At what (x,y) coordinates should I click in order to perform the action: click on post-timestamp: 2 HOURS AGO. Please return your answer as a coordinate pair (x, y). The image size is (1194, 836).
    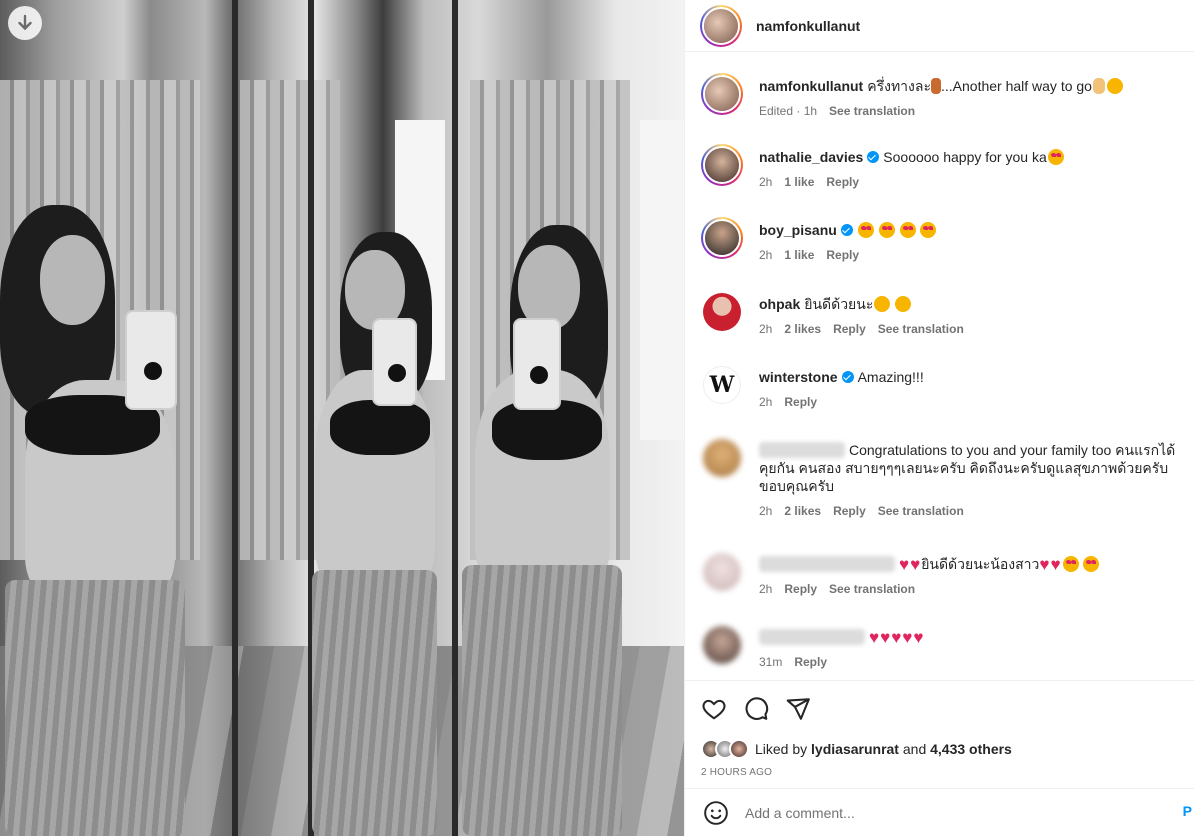
    Looking at the image, I should click on (939, 772).